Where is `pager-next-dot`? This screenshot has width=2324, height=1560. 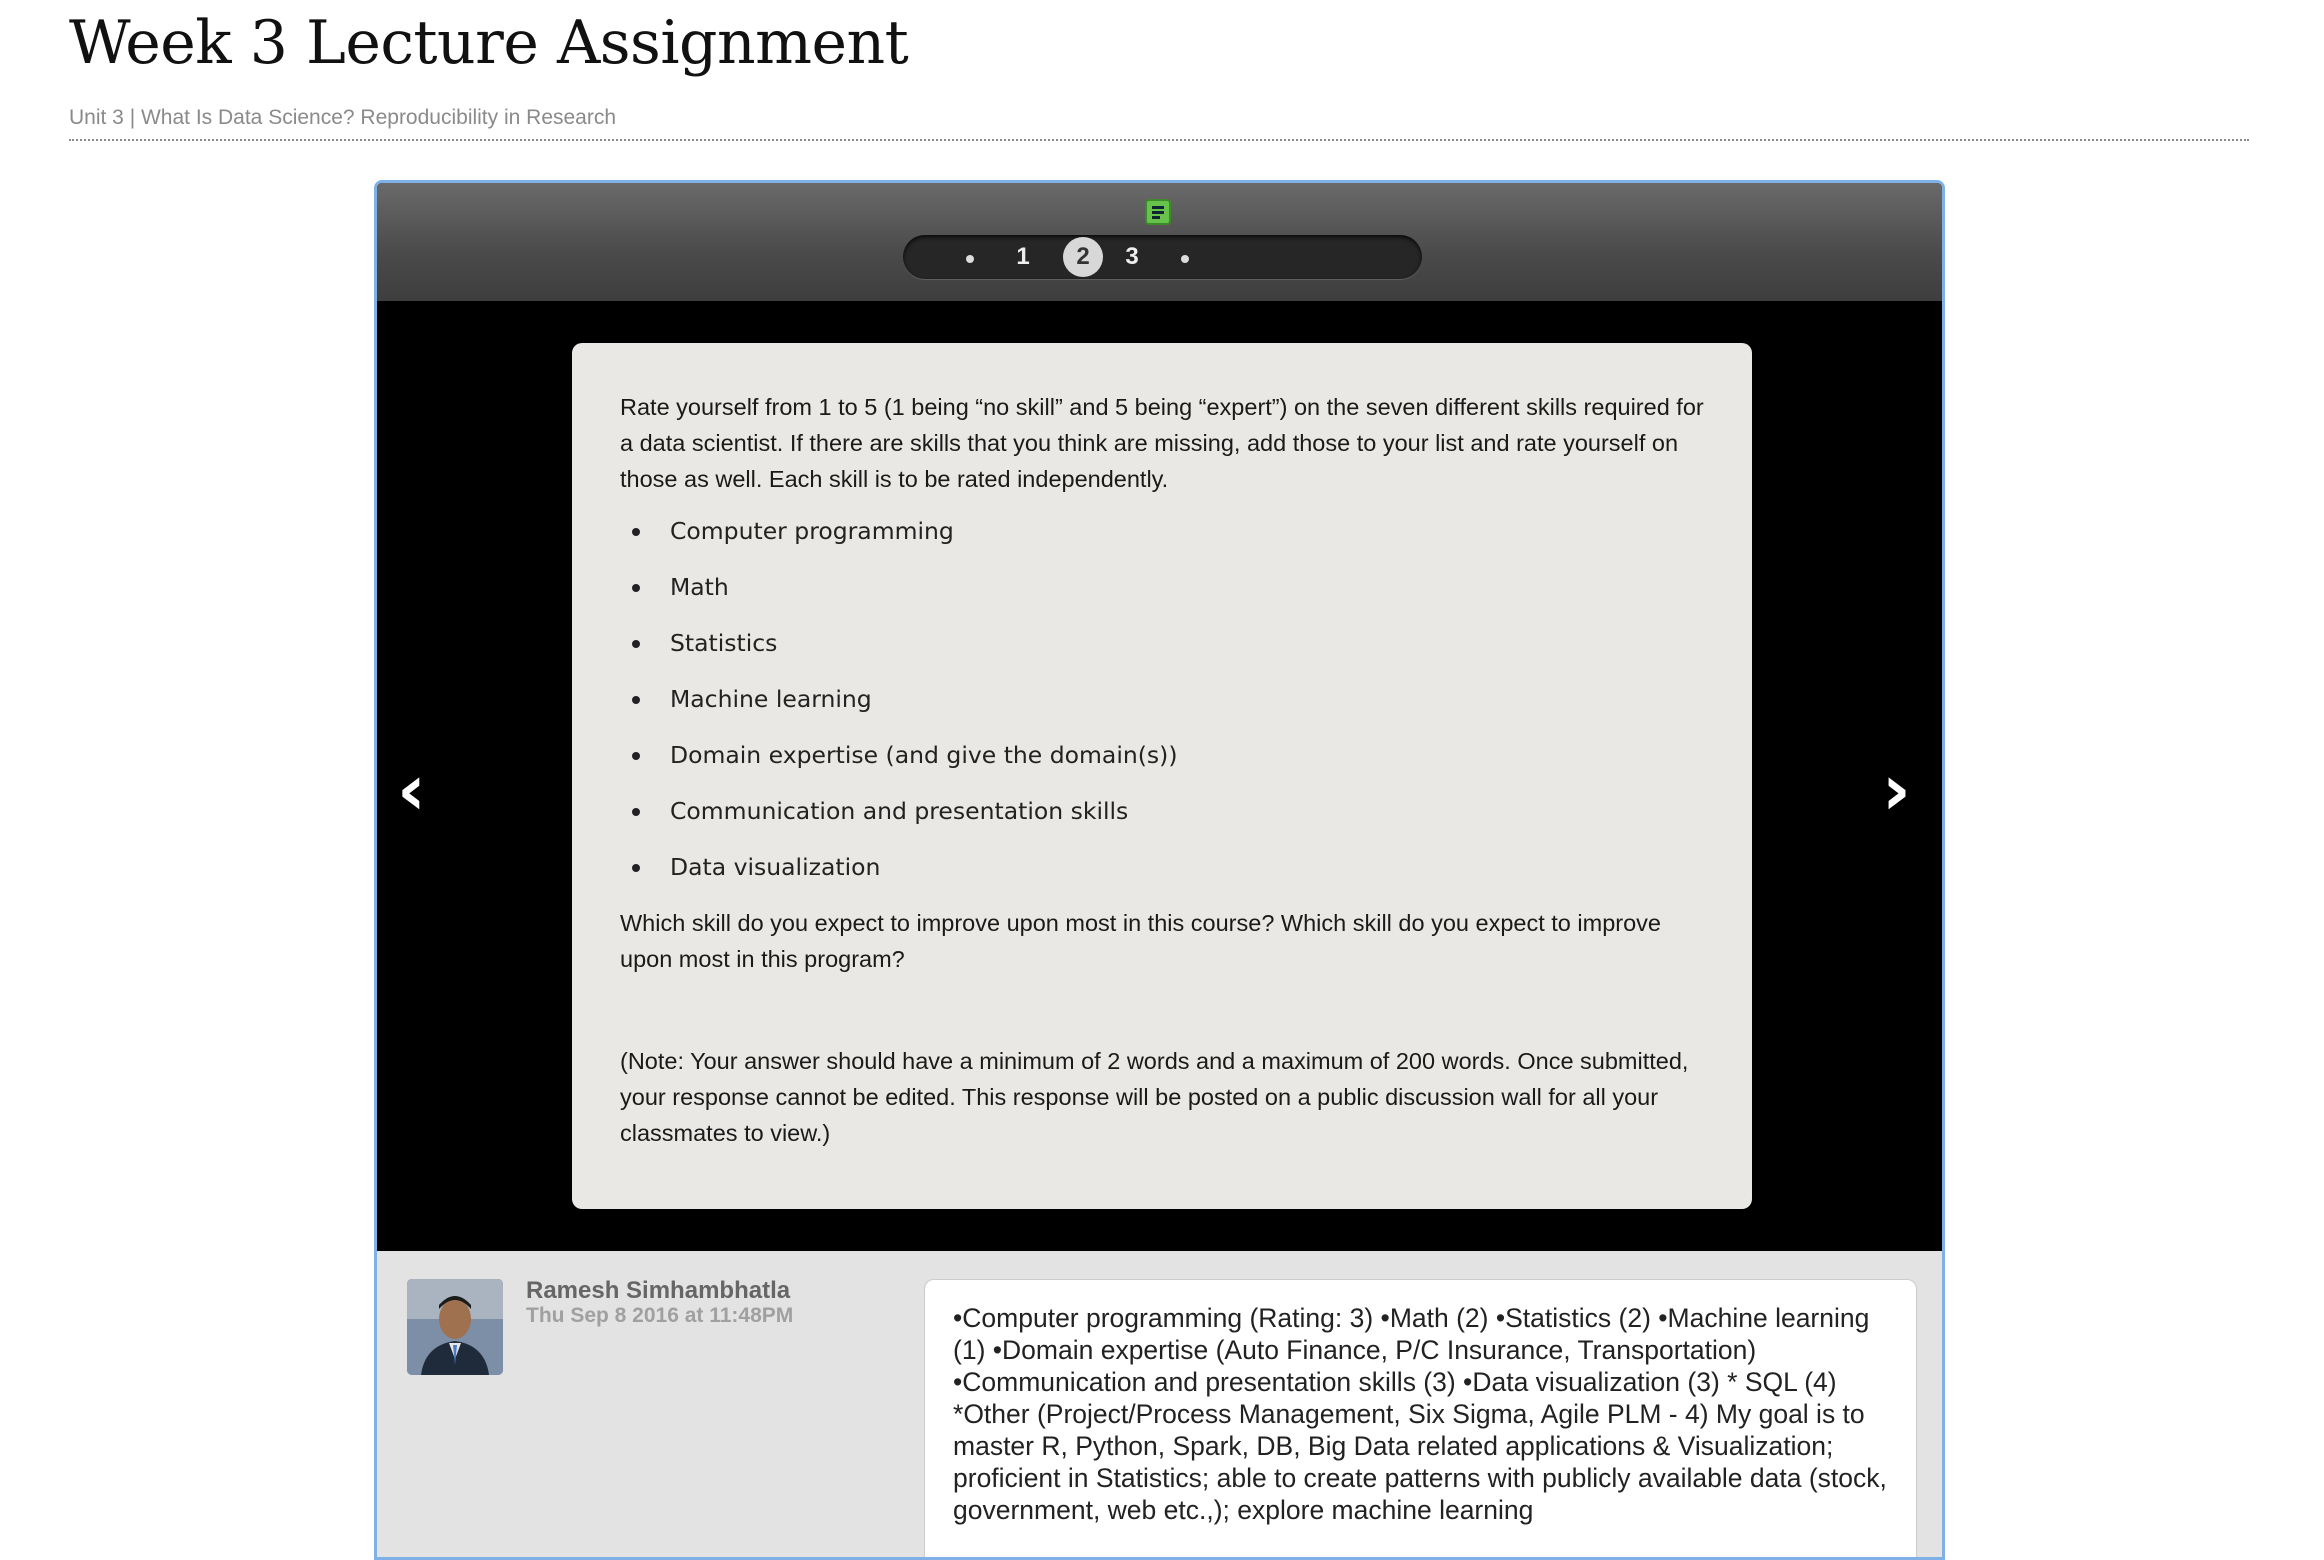 pager-next-dot is located at coordinates (1185, 259).